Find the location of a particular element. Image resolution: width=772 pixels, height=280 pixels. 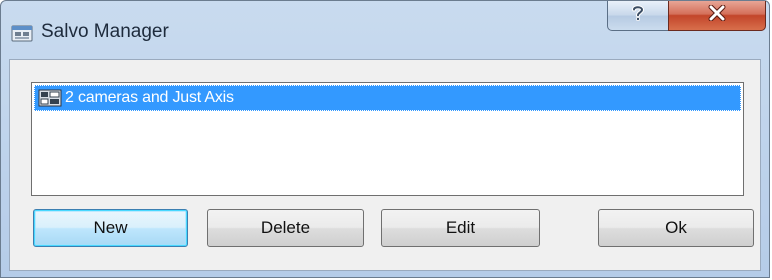

help-button is located at coordinates (638, 16).